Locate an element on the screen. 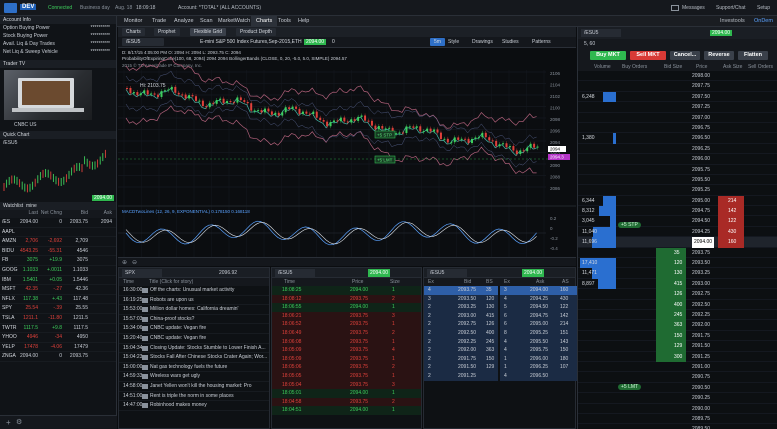 This screenshot has width=777, height=429. watchlist-row: YHOO 4946 -34 4950 is located at coordinates (58, 338).